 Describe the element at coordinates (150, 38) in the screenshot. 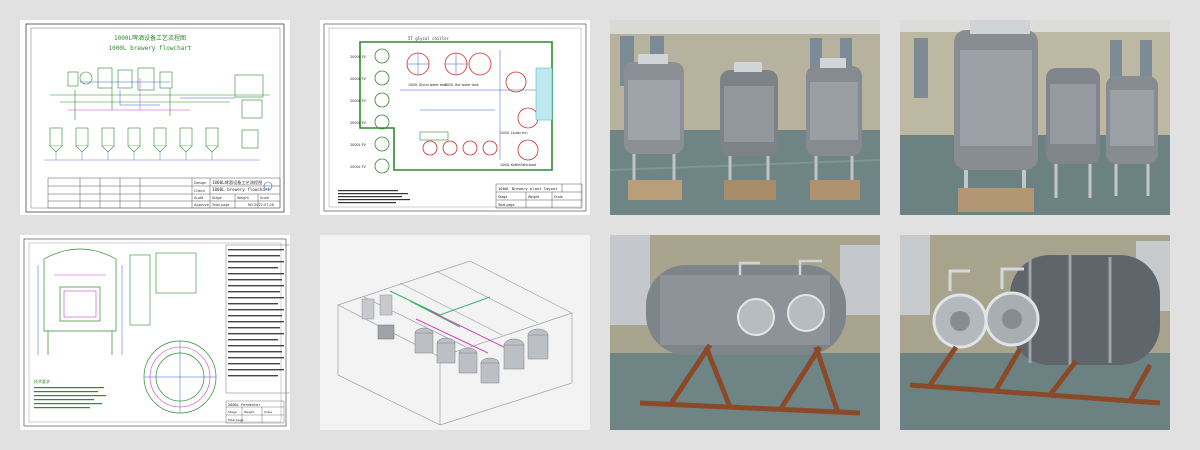

I see `flowchart-title-cn: 1000L啤酒设备工艺流程图` at that location.